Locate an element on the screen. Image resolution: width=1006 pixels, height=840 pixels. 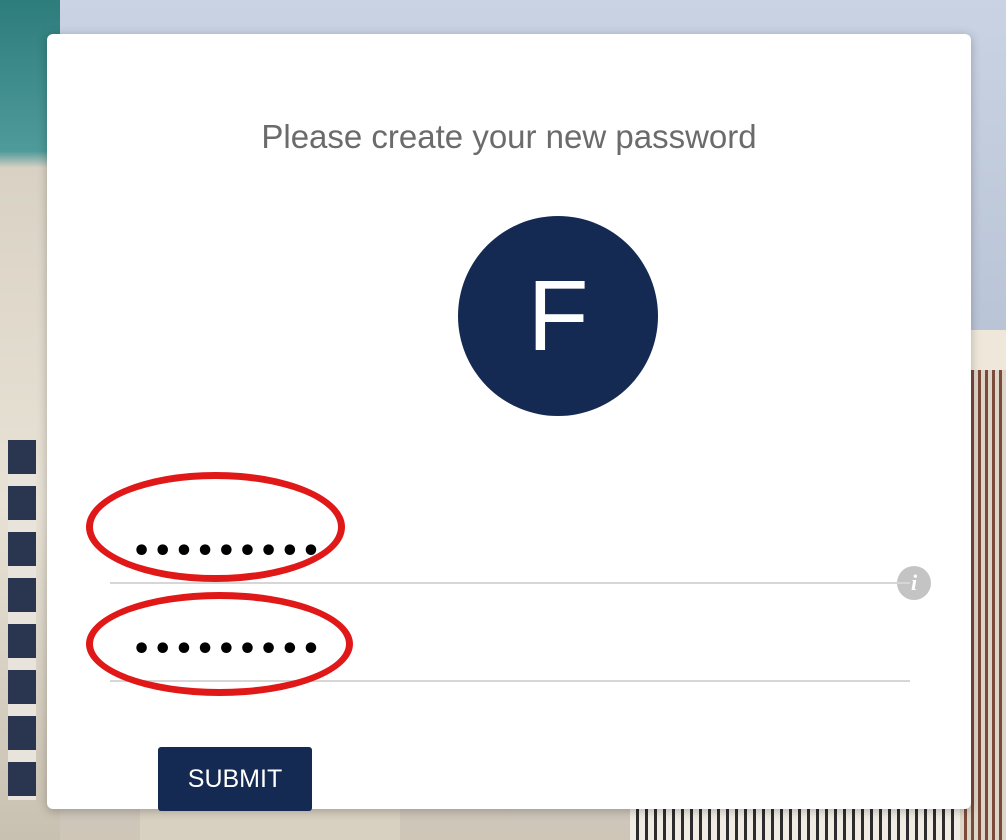
submit-button: SUBMIT is located at coordinates (235, 779).